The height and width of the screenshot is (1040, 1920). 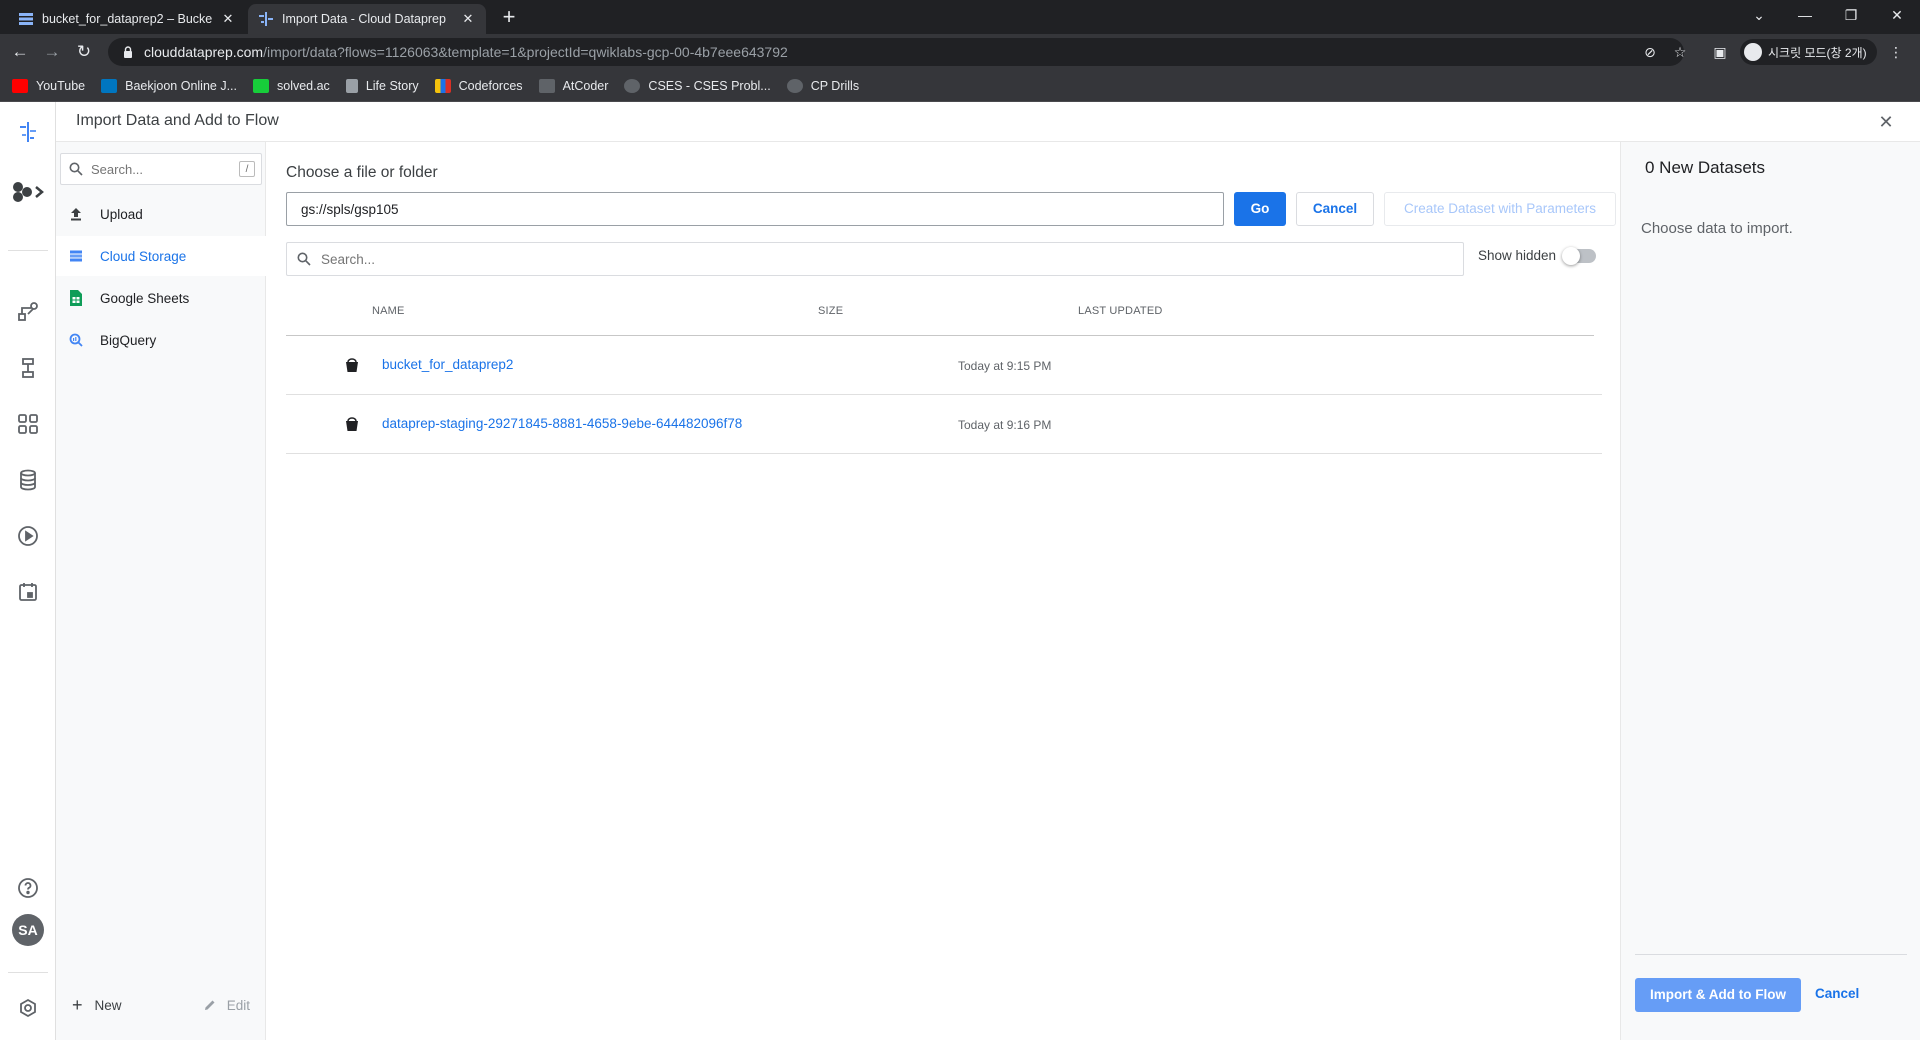 I want to click on dataprep-logo-icon, so click(x=28, y=132).